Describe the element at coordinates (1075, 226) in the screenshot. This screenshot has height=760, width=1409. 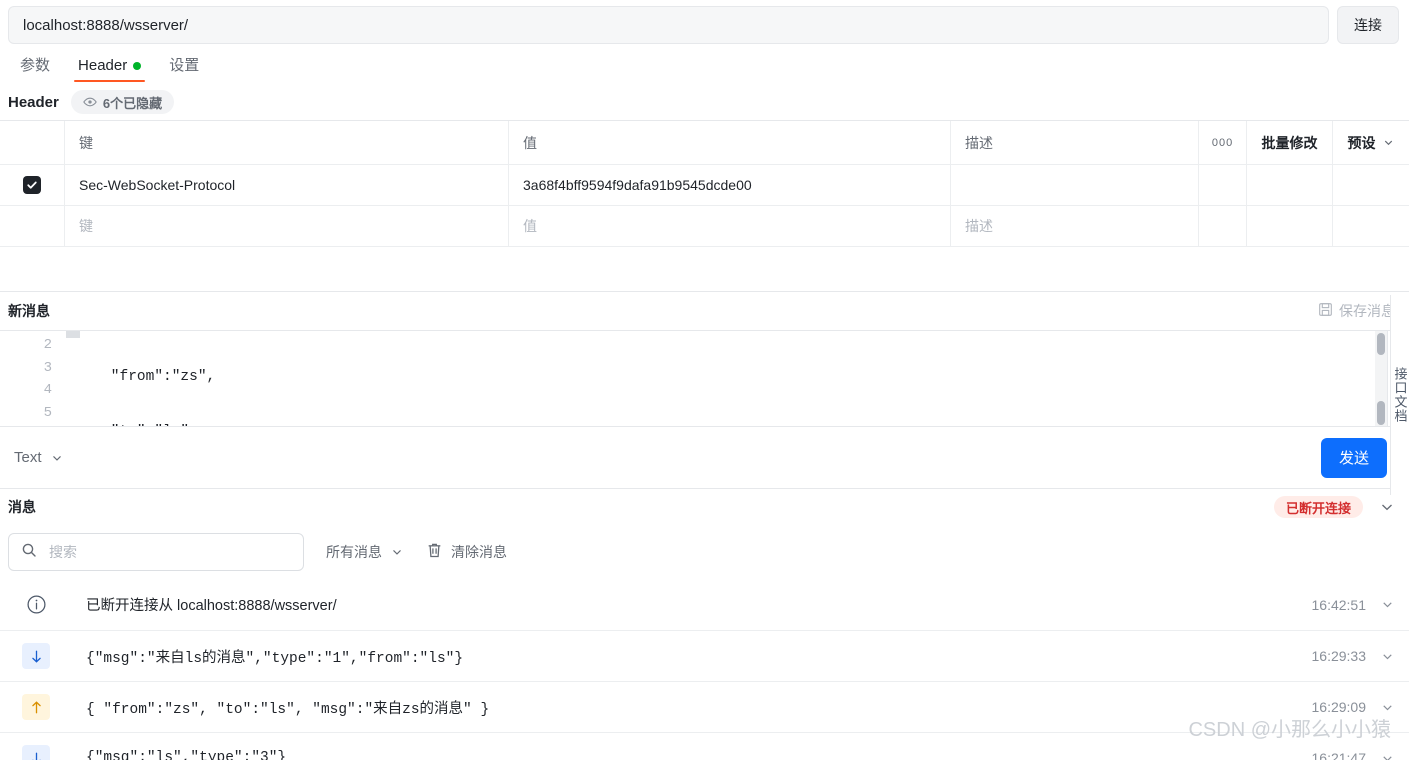
I see `newrow-description-input: 描述` at that location.